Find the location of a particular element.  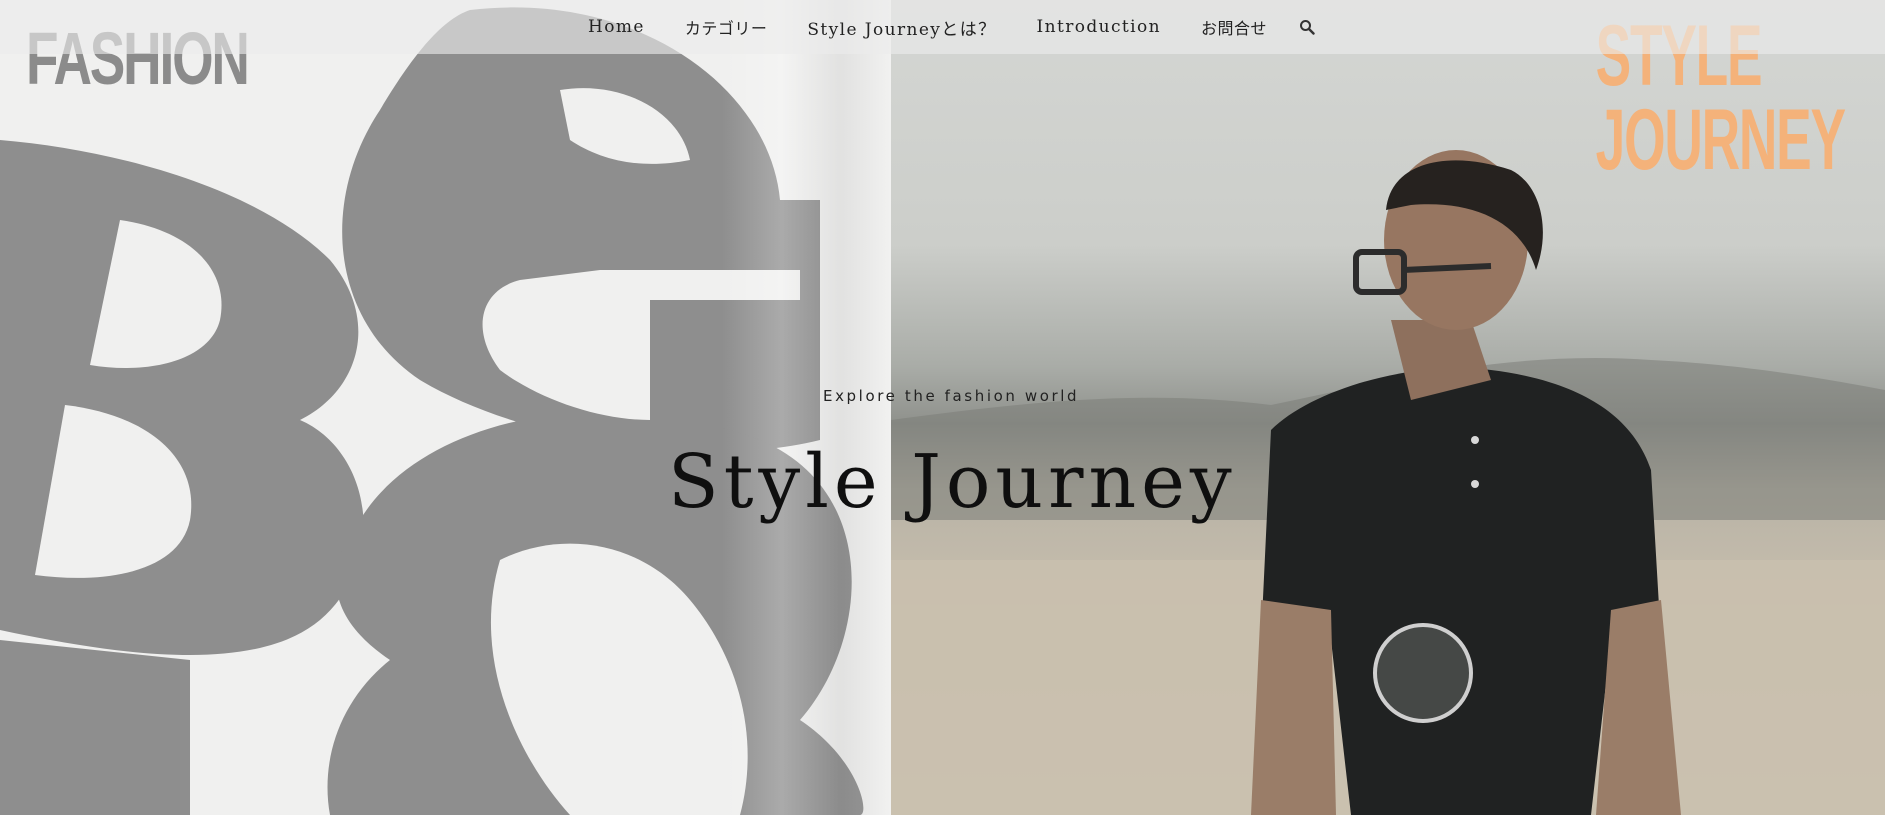

nav-introduction-link: Introduction is located at coordinates (1099, 27).